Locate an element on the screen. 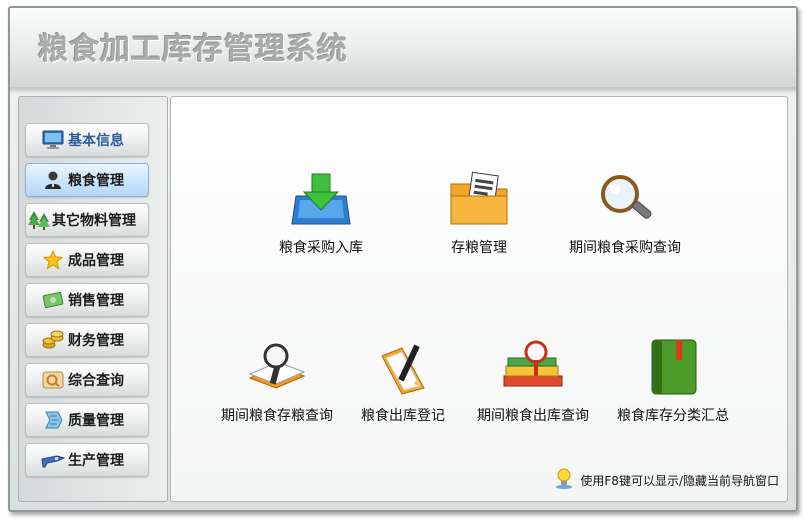  sidebar-item-finished-products: 成品管理 is located at coordinates (87, 260).